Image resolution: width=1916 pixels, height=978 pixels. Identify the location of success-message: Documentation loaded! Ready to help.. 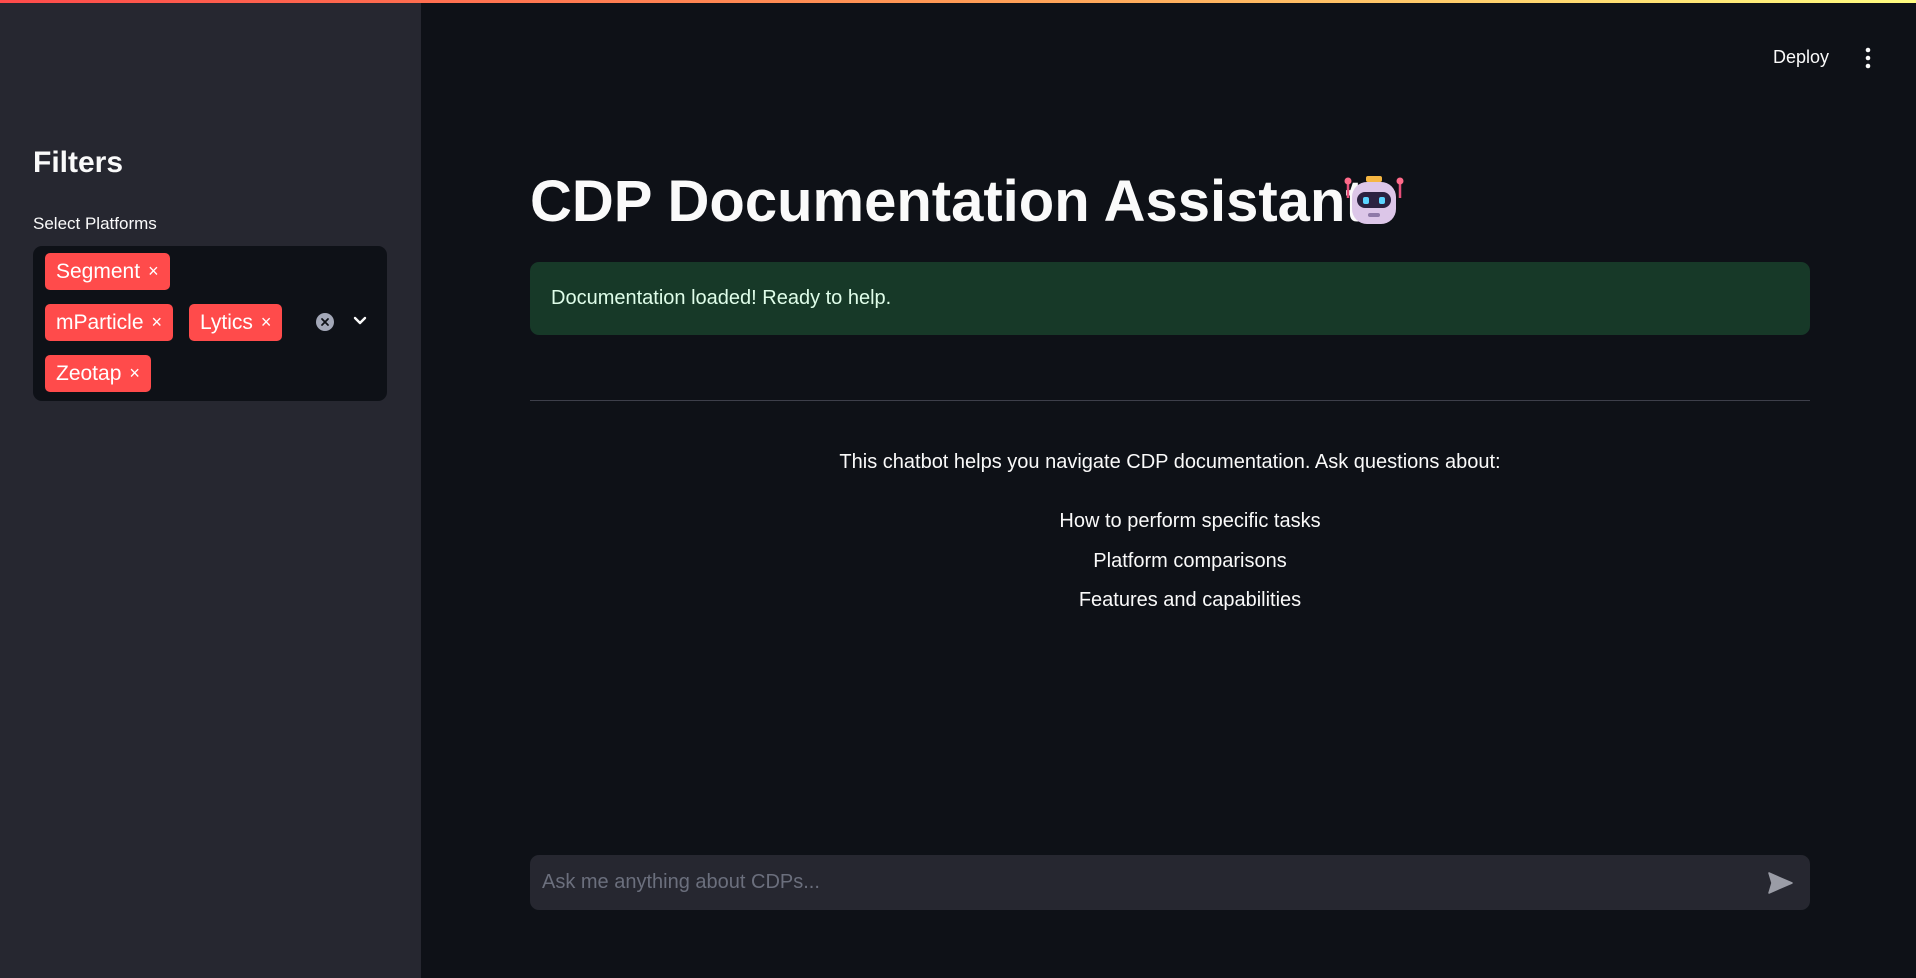
(721, 298).